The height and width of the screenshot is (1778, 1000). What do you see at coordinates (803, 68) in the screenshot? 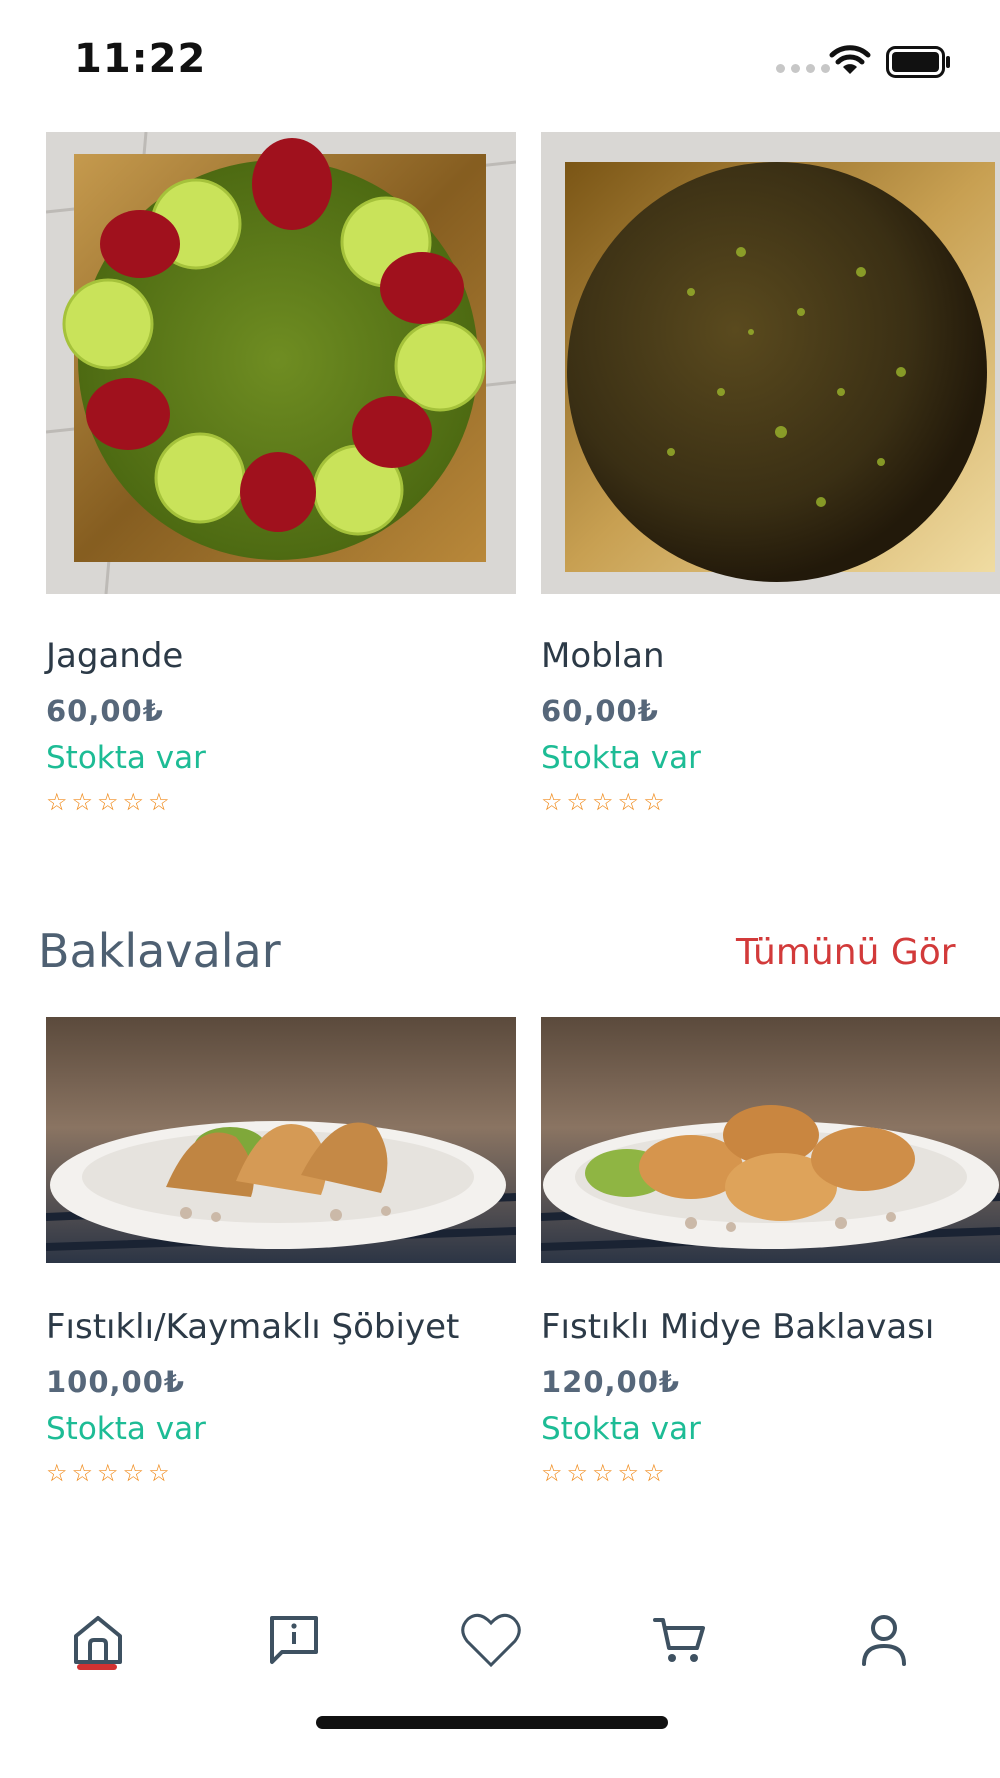
I see `cellular-signal-icon` at bounding box center [803, 68].